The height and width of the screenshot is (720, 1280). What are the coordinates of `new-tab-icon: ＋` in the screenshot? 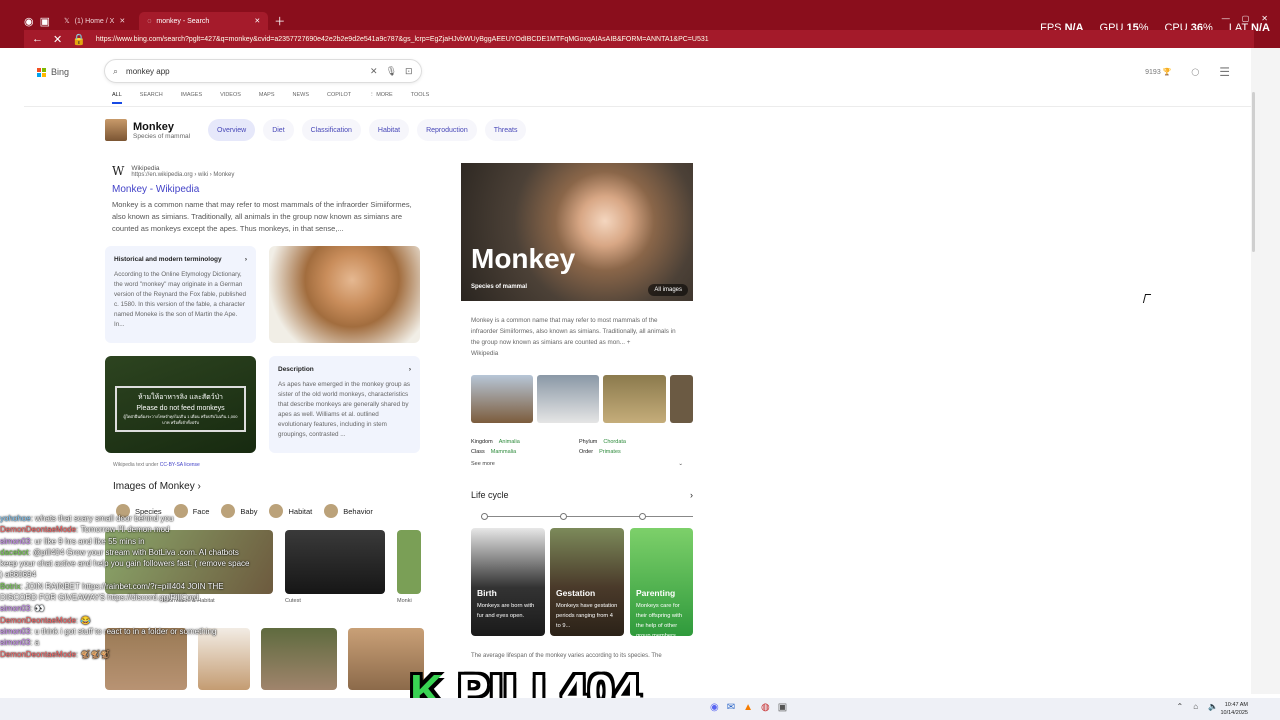 It's located at (279, 21).